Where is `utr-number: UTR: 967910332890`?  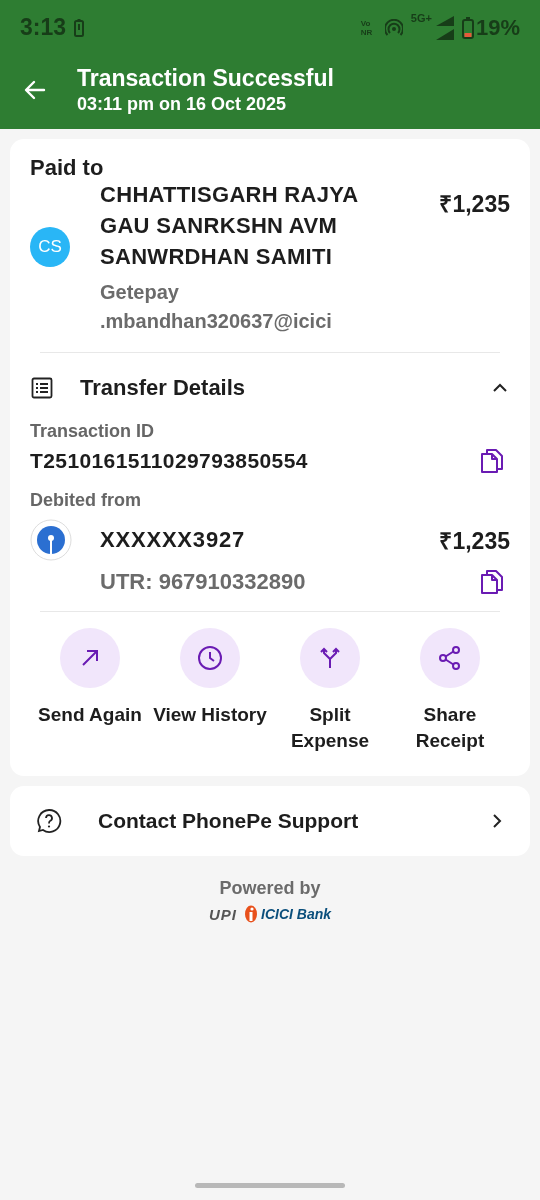
utr-number: UTR: 967910332890 is located at coordinates (203, 582).